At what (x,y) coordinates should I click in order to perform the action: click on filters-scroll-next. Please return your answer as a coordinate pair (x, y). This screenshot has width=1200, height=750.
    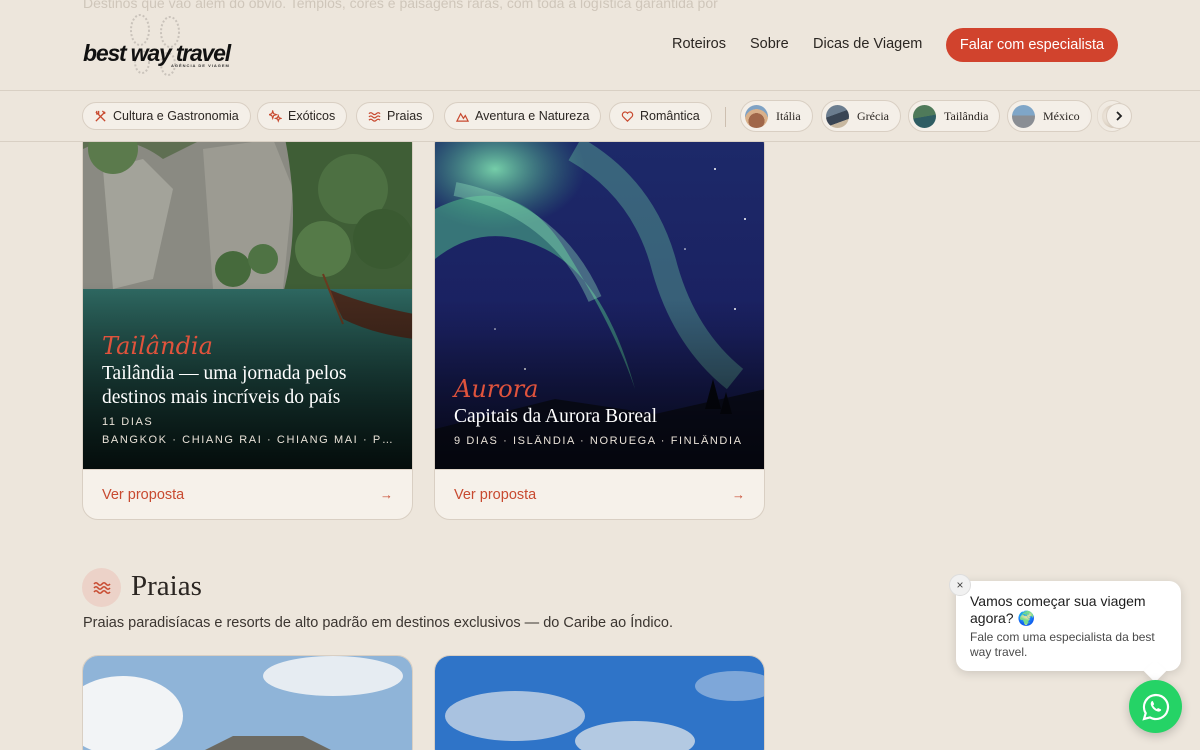
    Looking at the image, I should click on (1119, 116).